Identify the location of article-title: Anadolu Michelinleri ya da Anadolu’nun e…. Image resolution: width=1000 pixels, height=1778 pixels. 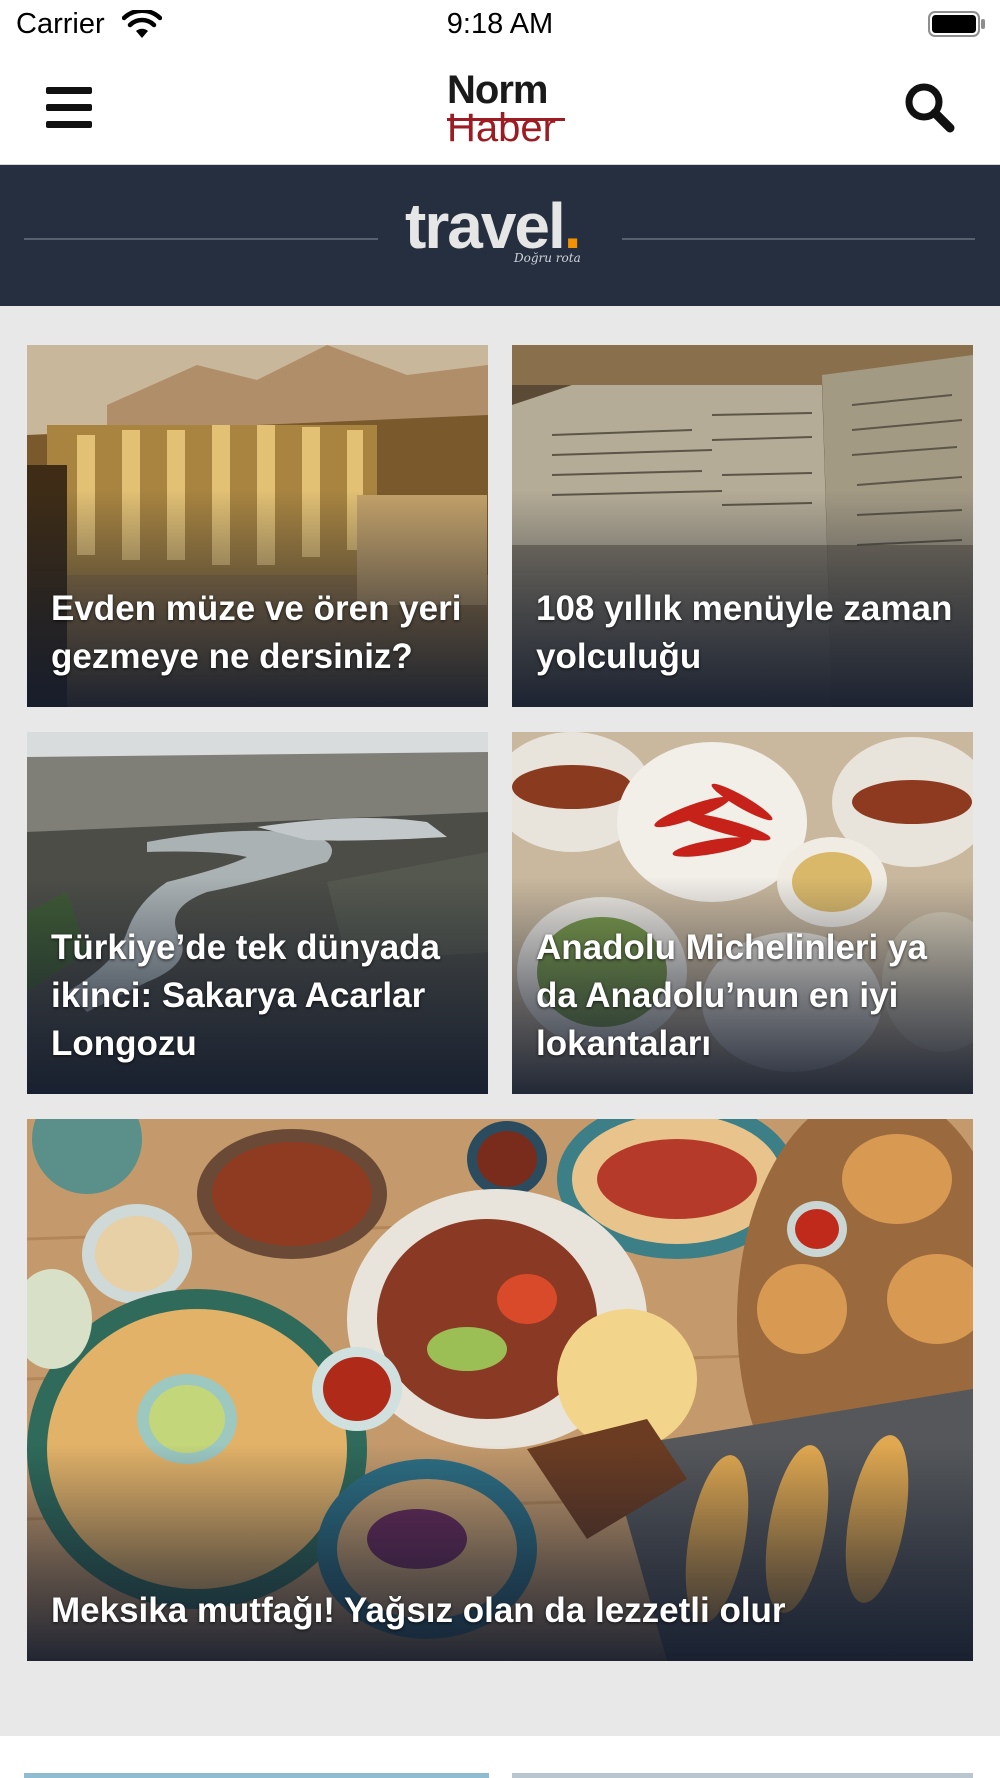
(731, 995).